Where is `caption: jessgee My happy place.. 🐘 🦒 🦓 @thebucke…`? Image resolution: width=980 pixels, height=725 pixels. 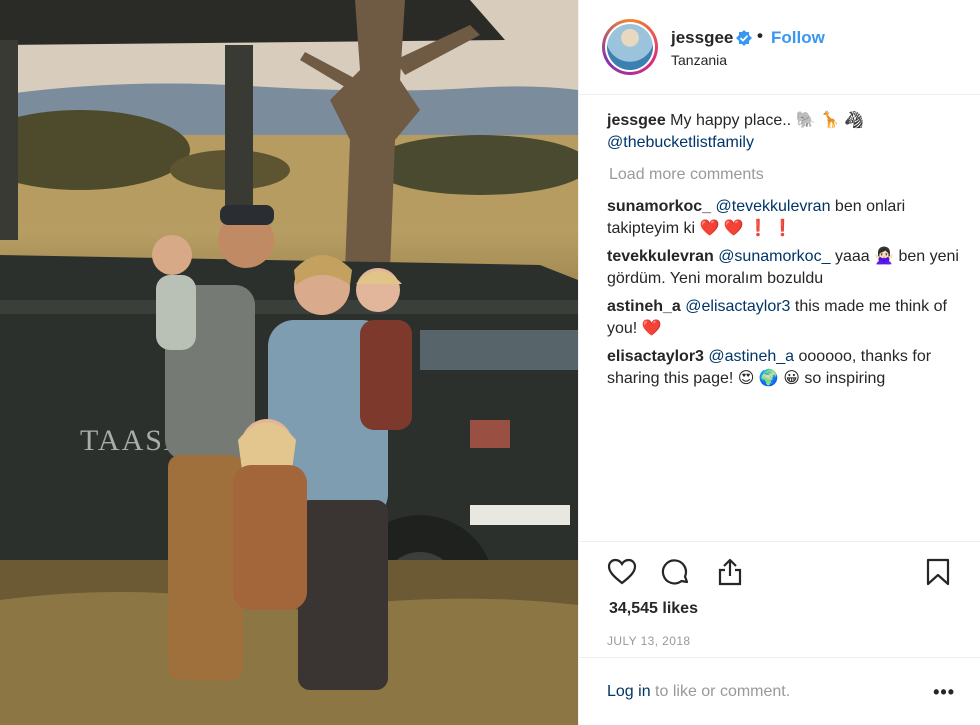 caption: jessgee My happy place.. 🐘 🦒 🦓 @thebucke… is located at coordinates (783, 132).